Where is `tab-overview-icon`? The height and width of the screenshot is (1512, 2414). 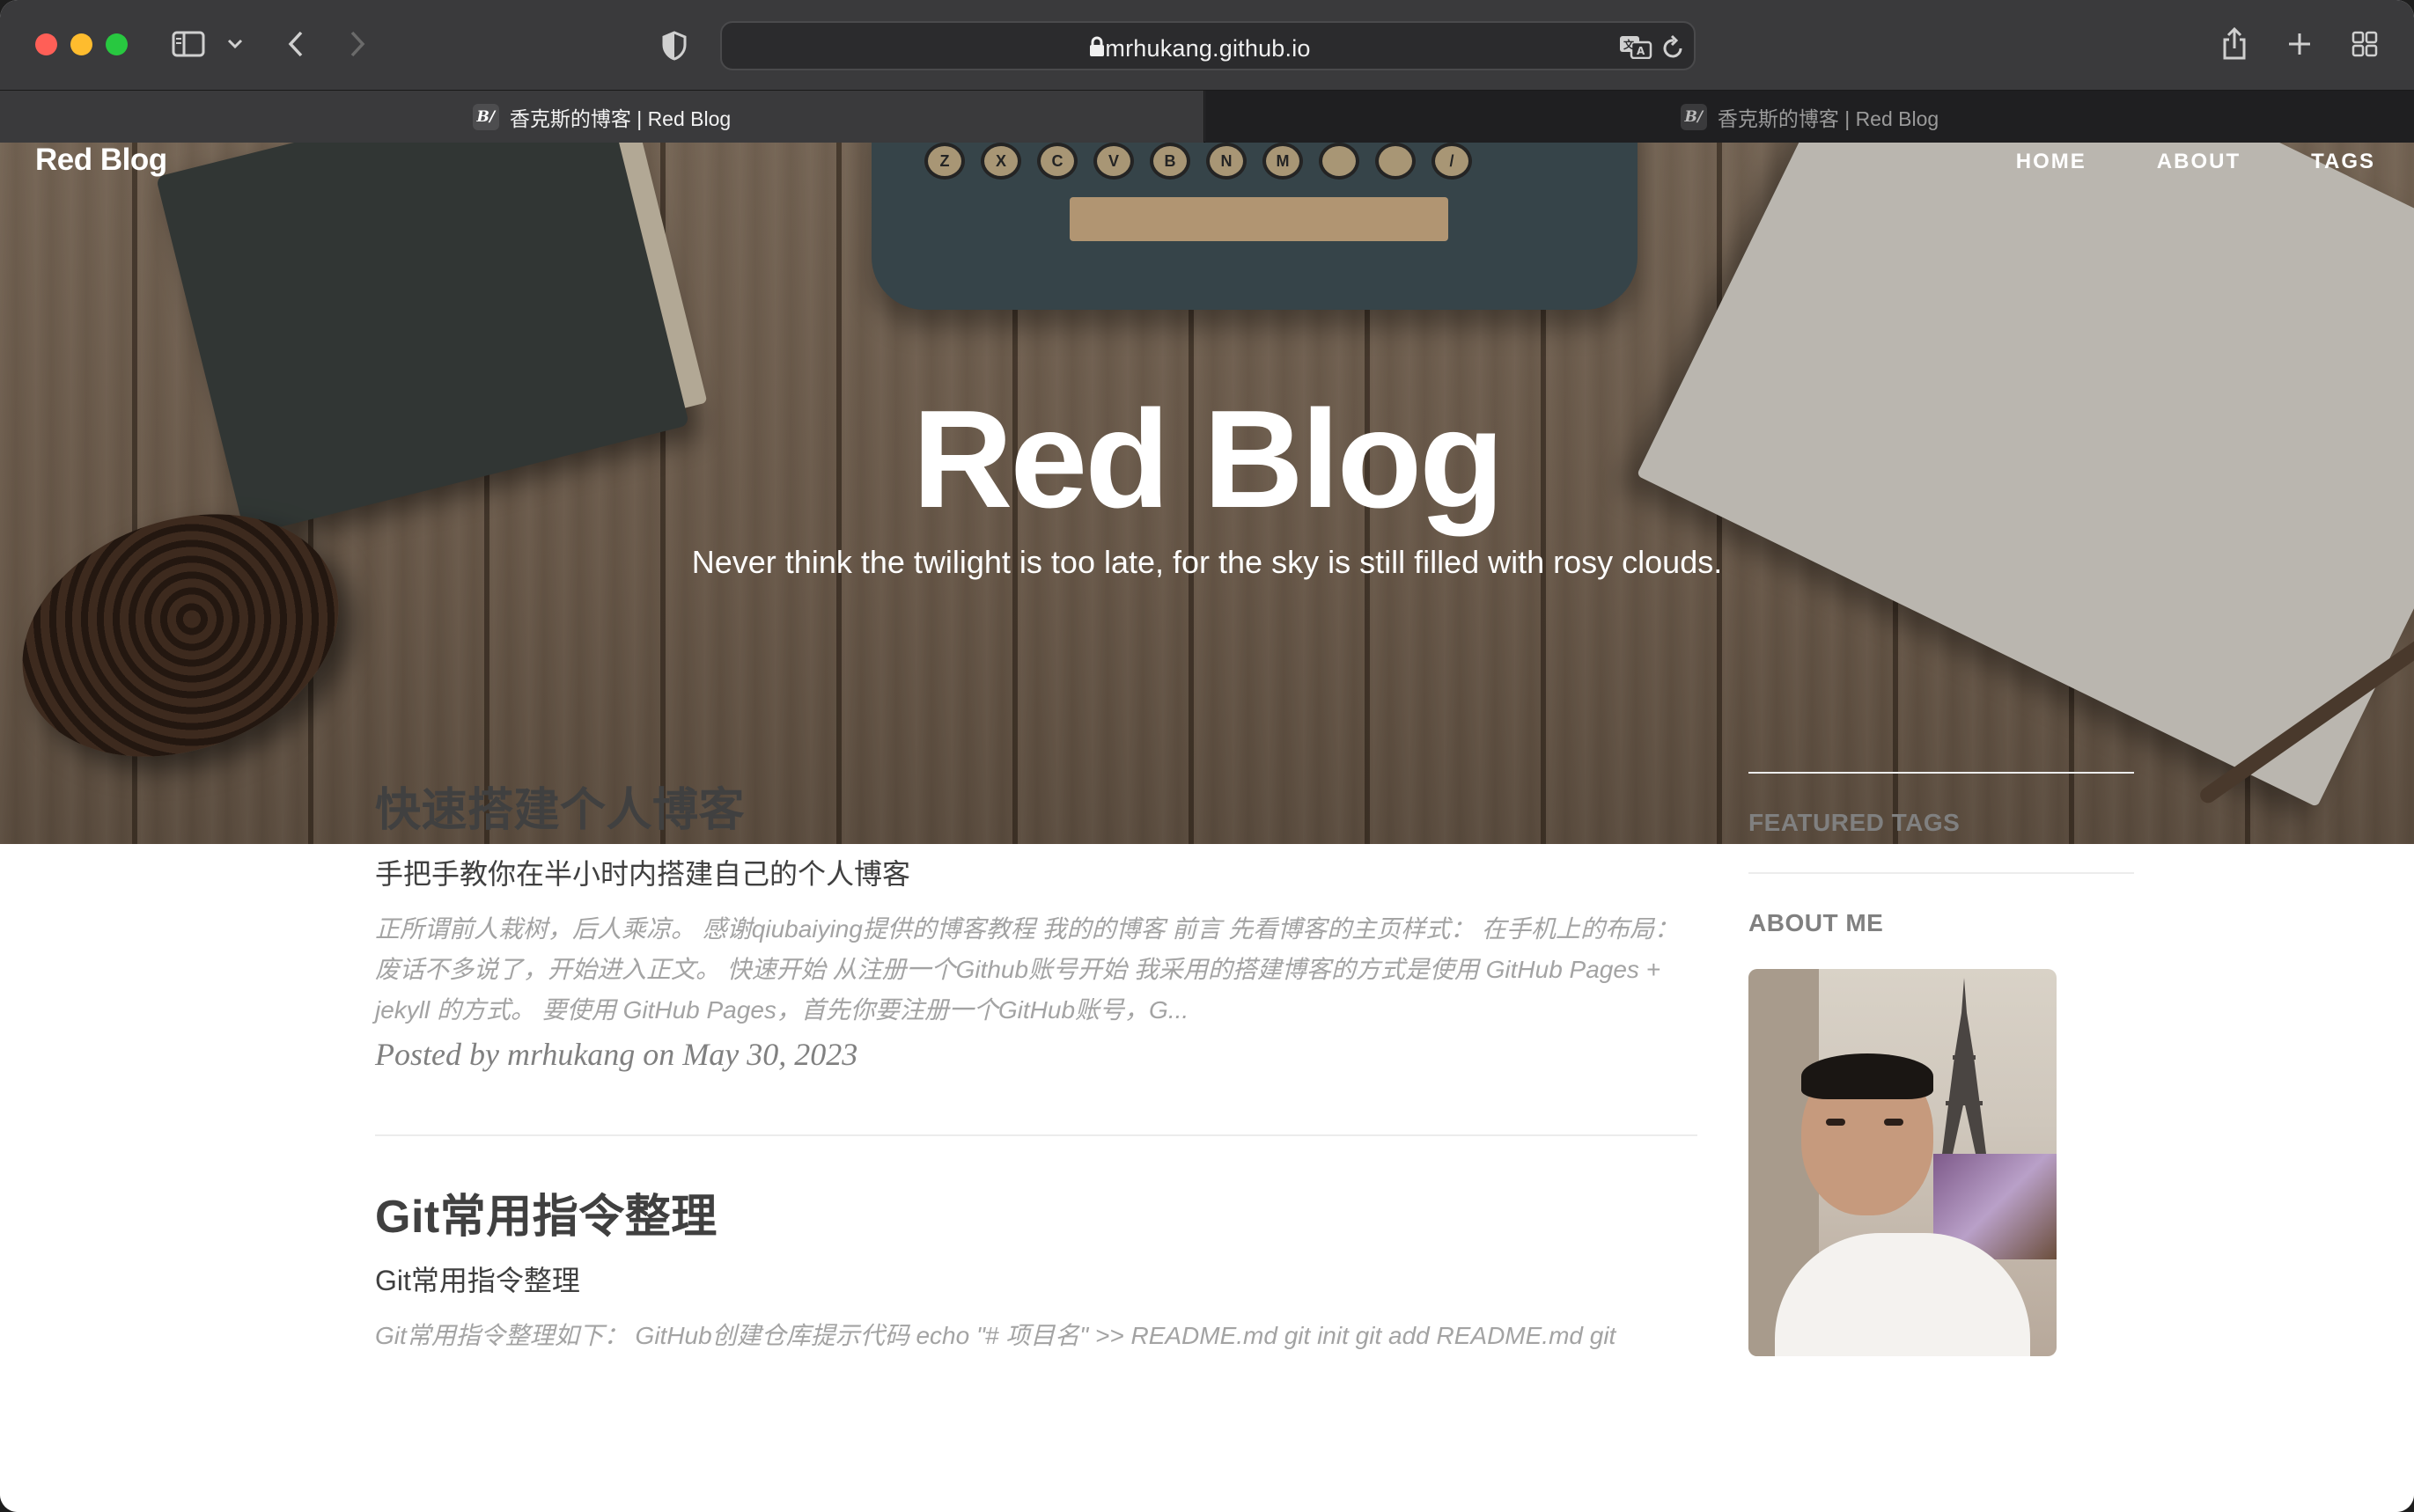 tab-overview-icon is located at coordinates (2365, 44).